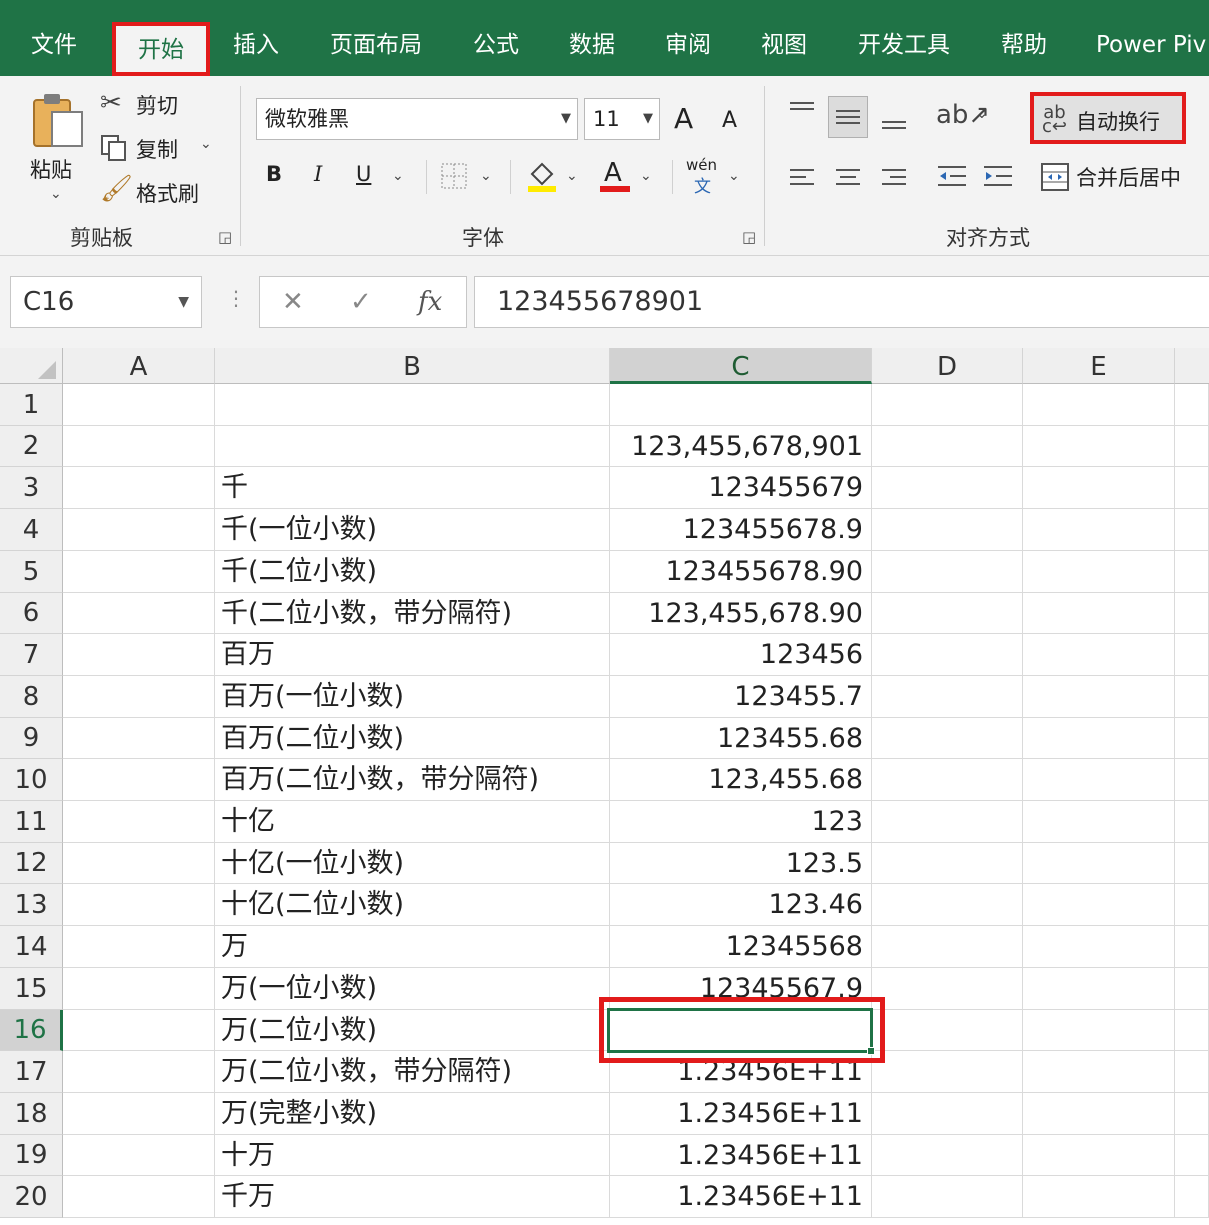  Describe the element at coordinates (683, 118) in the screenshot. I see `increase-font-size-button: A` at that location.